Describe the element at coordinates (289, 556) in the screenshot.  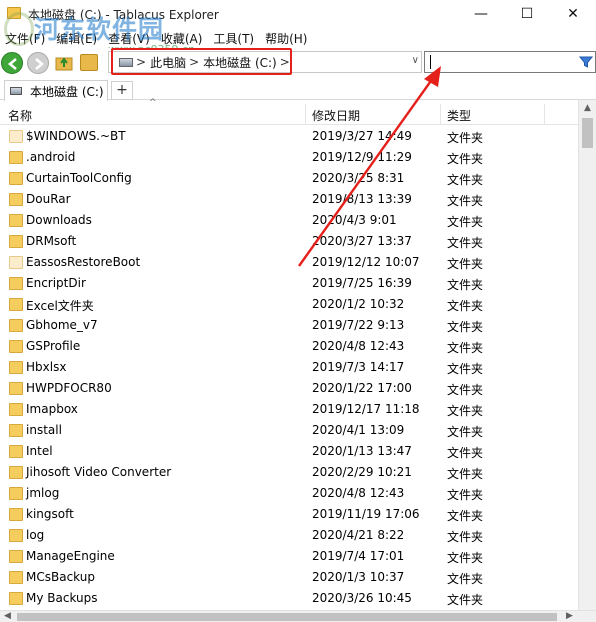
I see `file-row: ManageEngine 2019/7/4 17:01 文件夹` at that location.